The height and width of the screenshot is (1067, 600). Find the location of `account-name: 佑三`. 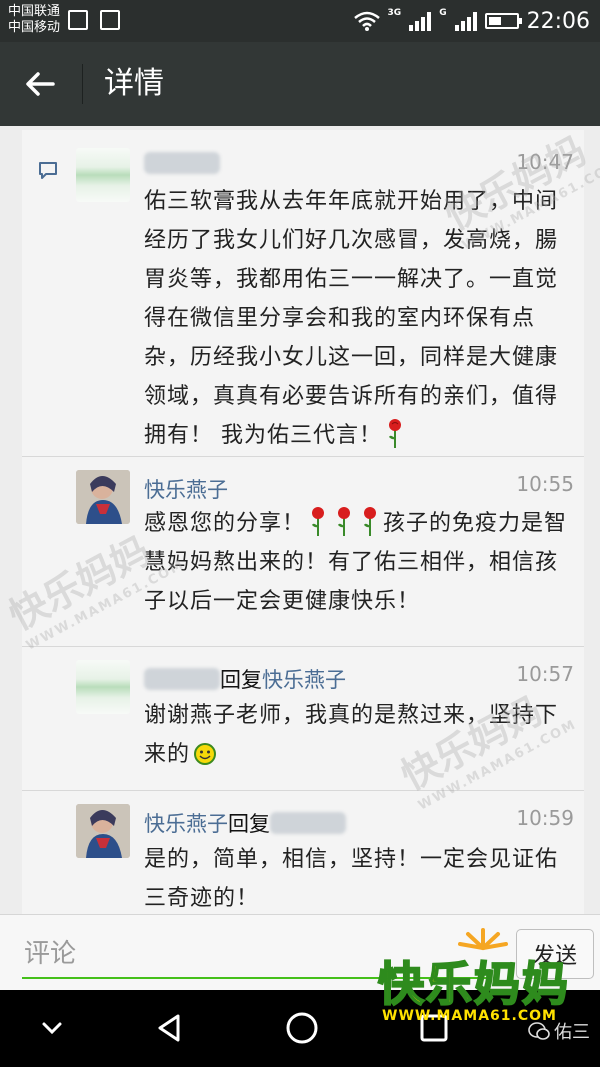

account-name: 佑三 is located at coordinates (572, 1032).